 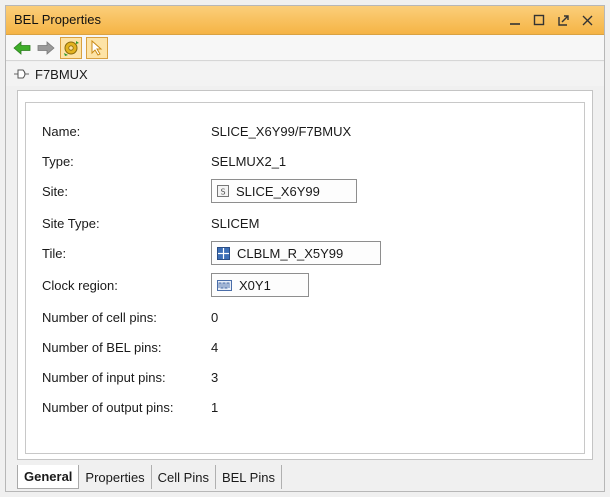 What do you see at coordinates (249, 161) in the screenshot?
I see `type-value: SELMUX2_1` at bounding box center [249, 161].